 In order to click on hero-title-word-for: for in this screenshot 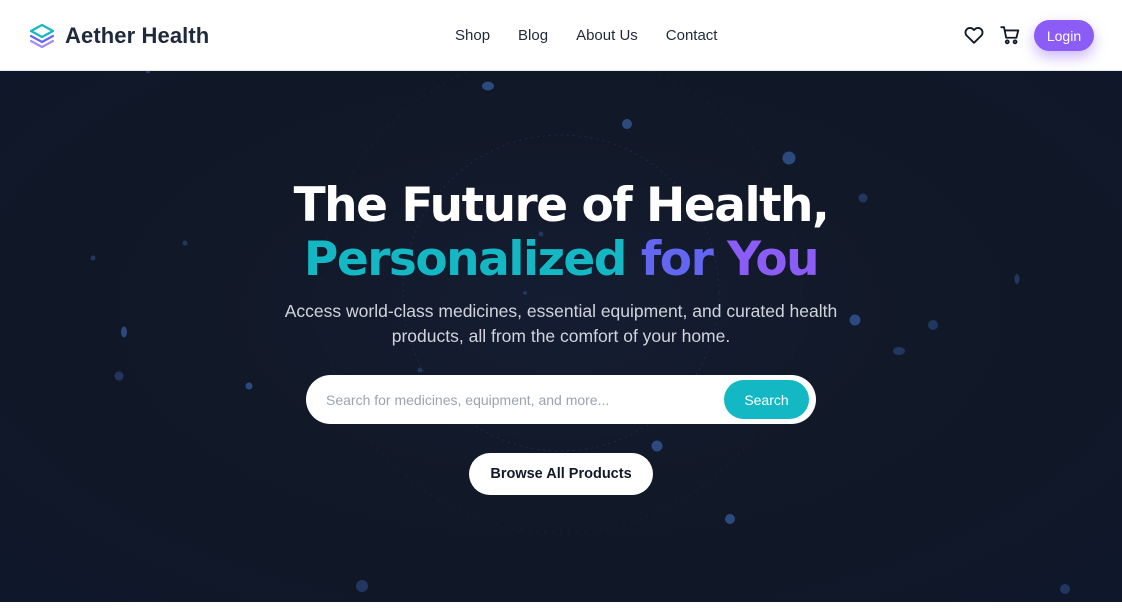, I will do `click(677, 259)`.